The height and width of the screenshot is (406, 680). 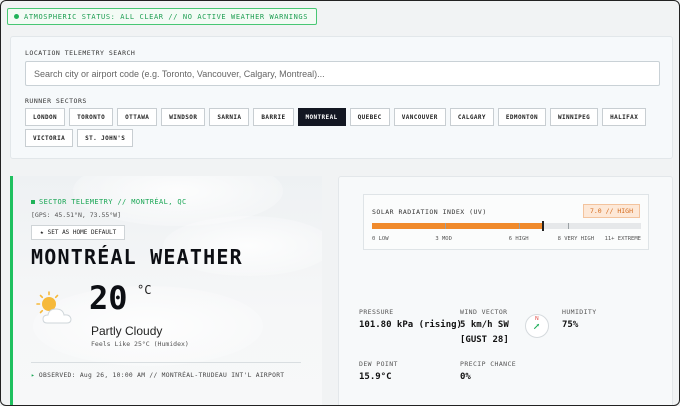 What do you see at coordinates (137, 257) in the screenshot?
I see `city-weather-title: MONTRÉAL WEATHER` at bounding box center [137, 257].